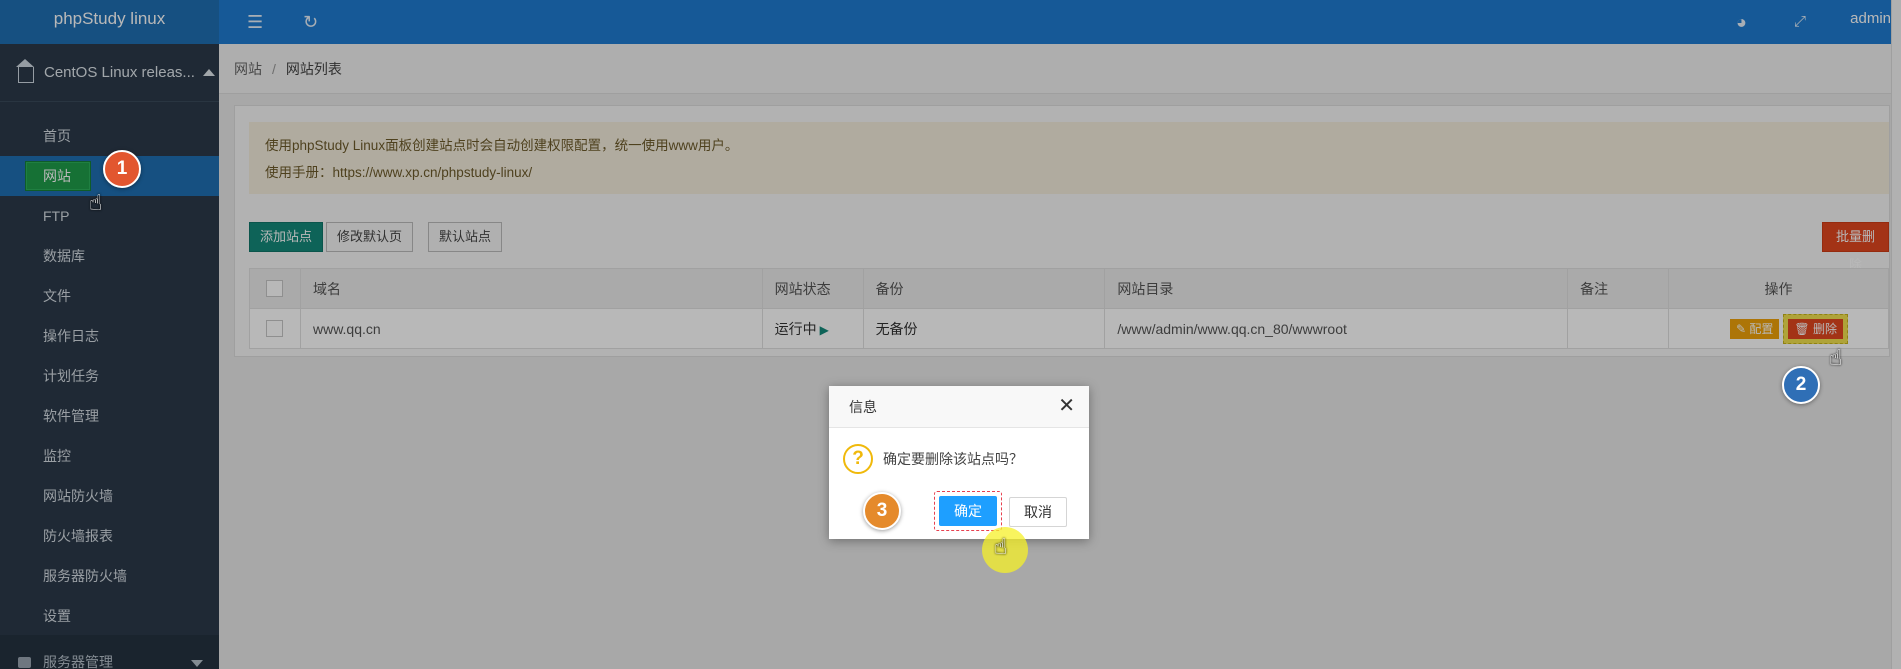 This screenshot has width=1901, height=669. Describe the element at coordinates (959, 407) in the screenshot. I see `dialog-title: 信息` at that location.